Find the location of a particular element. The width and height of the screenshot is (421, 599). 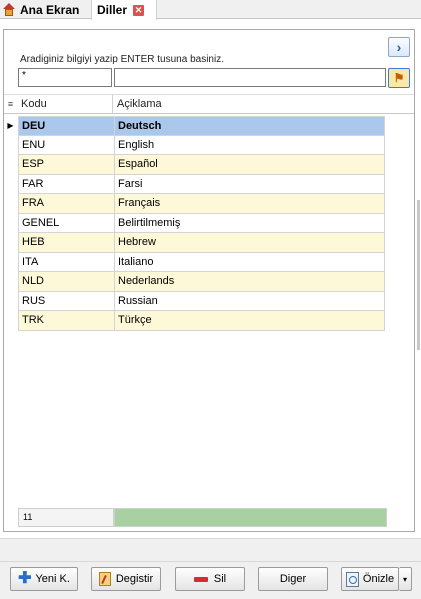

column-header-code: Kodu is located at coordinates (66, 104).